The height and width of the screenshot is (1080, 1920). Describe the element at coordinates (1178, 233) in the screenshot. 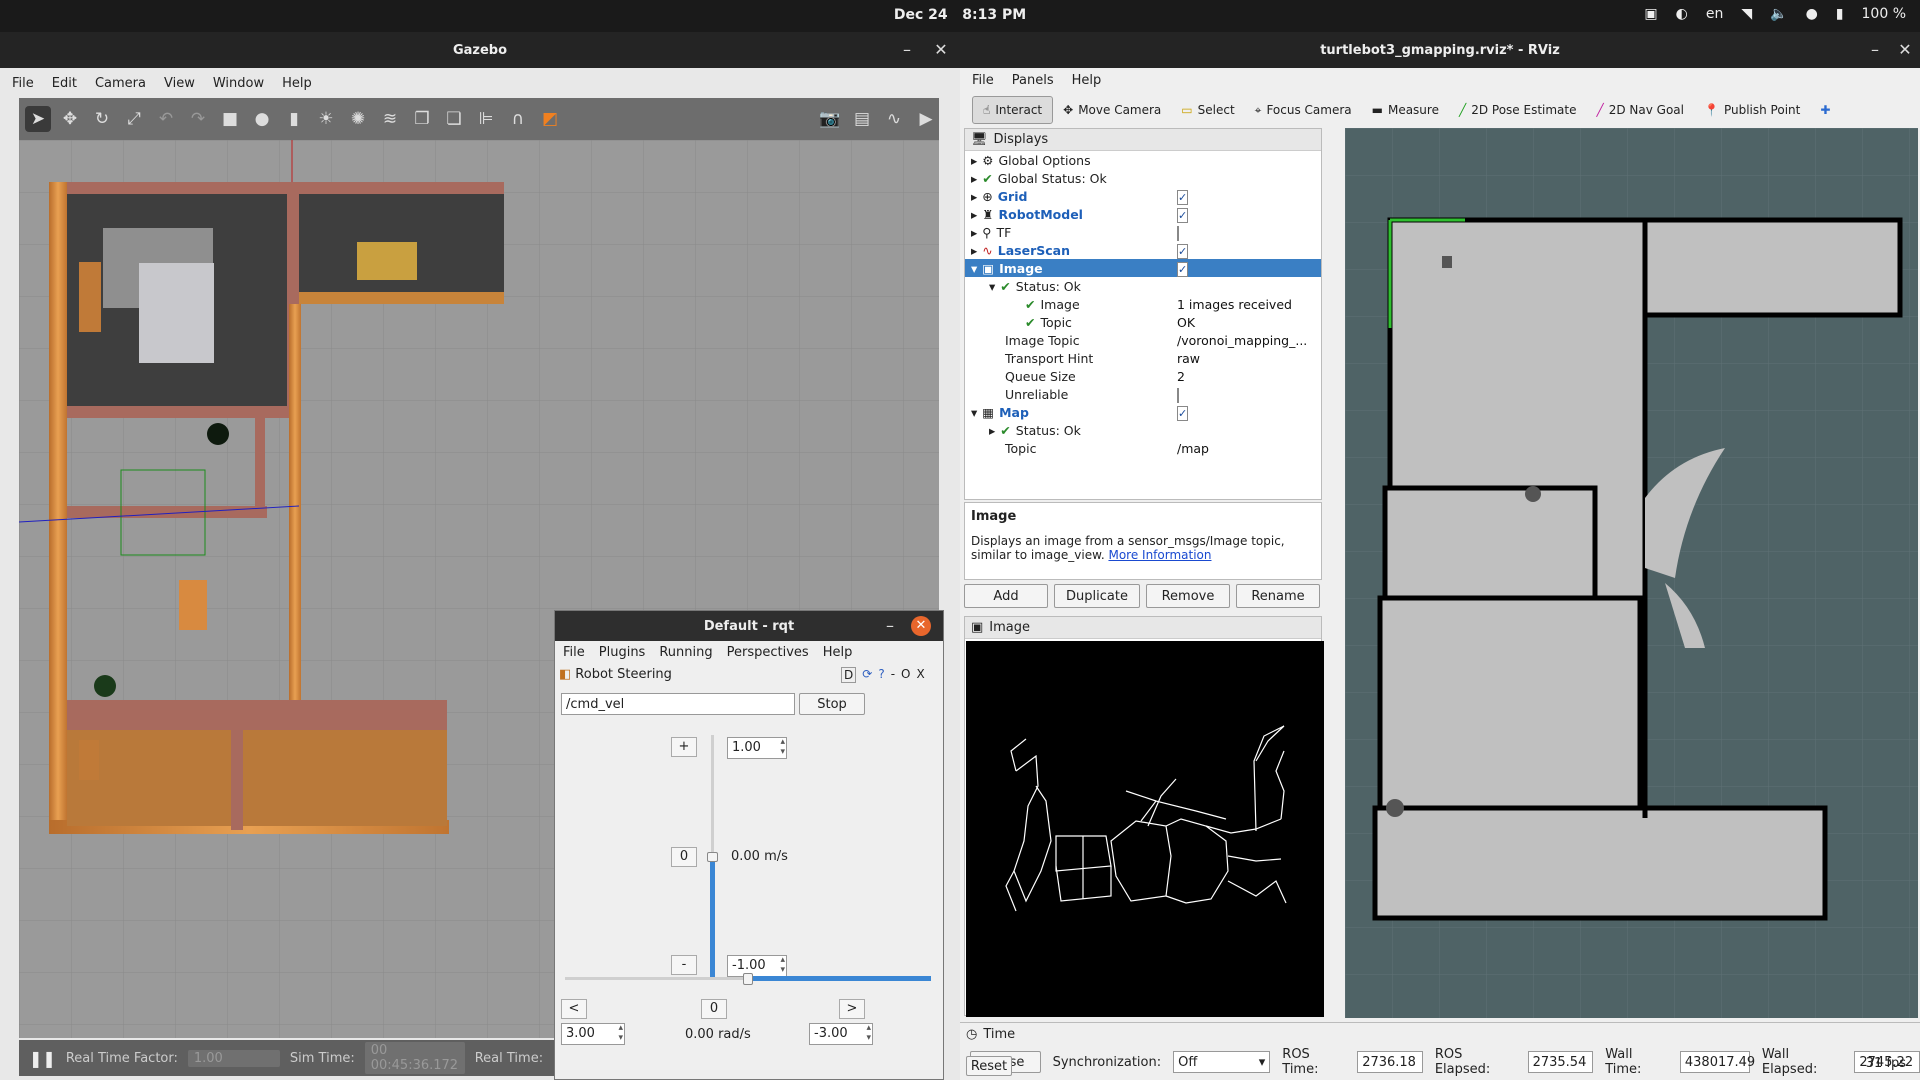

I see `tf-checkbox` at that location.